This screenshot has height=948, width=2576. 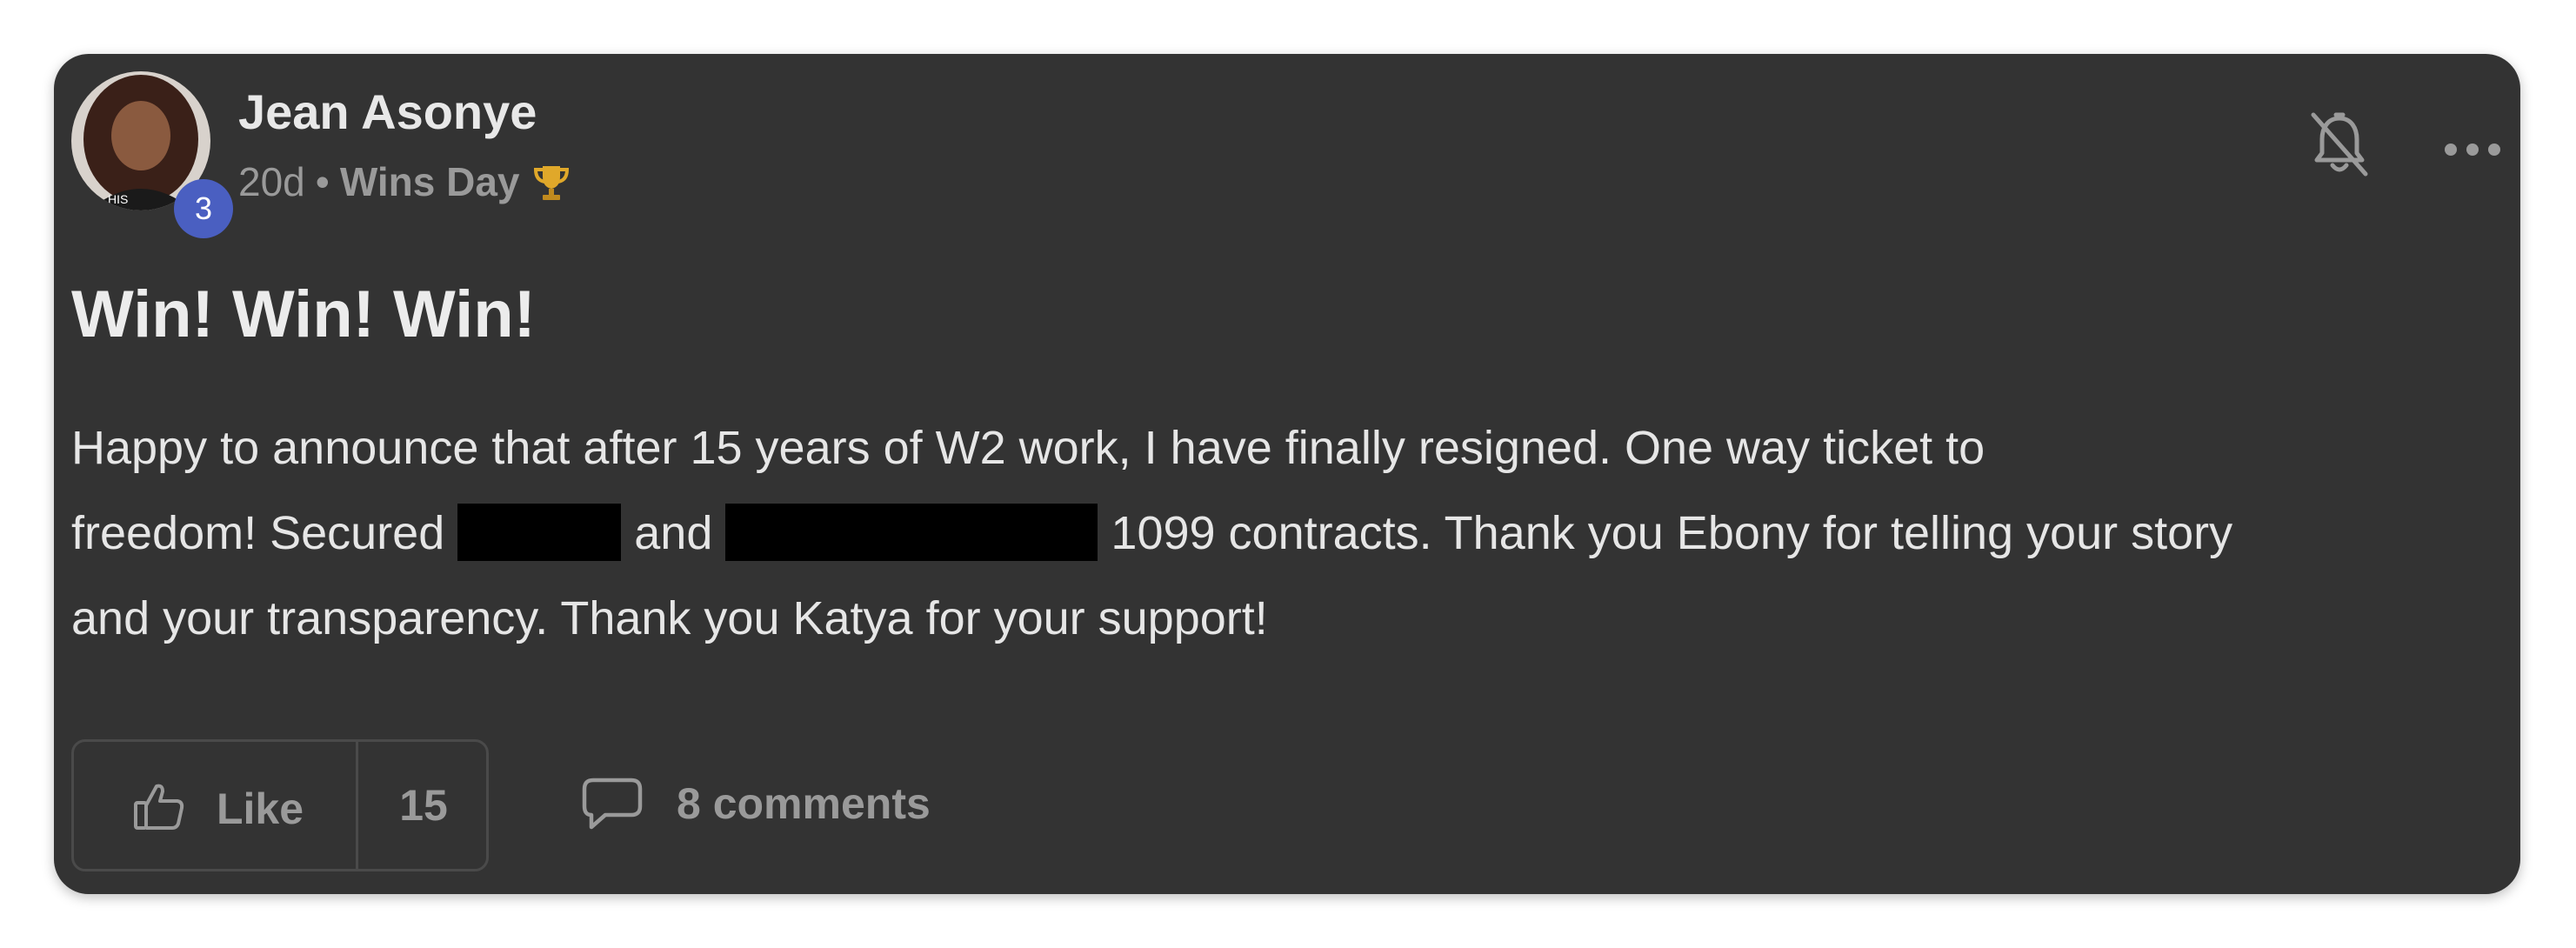 What do you see at coordinates (203, 209) in the screenshot?
I see `level-badge: 3` at bounding box center [203, 209].